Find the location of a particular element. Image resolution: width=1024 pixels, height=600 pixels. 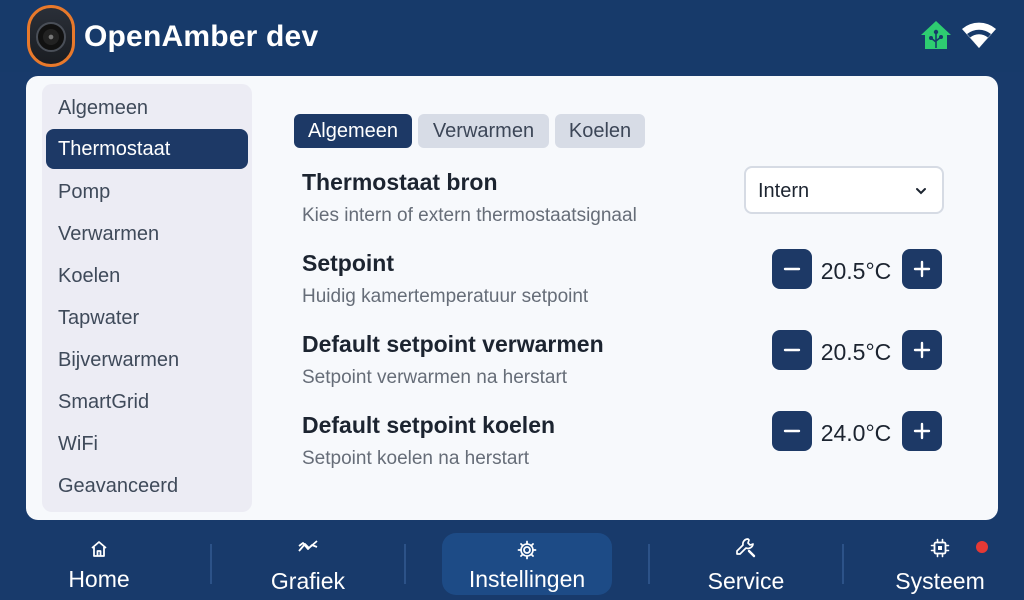

sidebar-item-smartgrid: SmartGrid is located at coordinates (147, 402).